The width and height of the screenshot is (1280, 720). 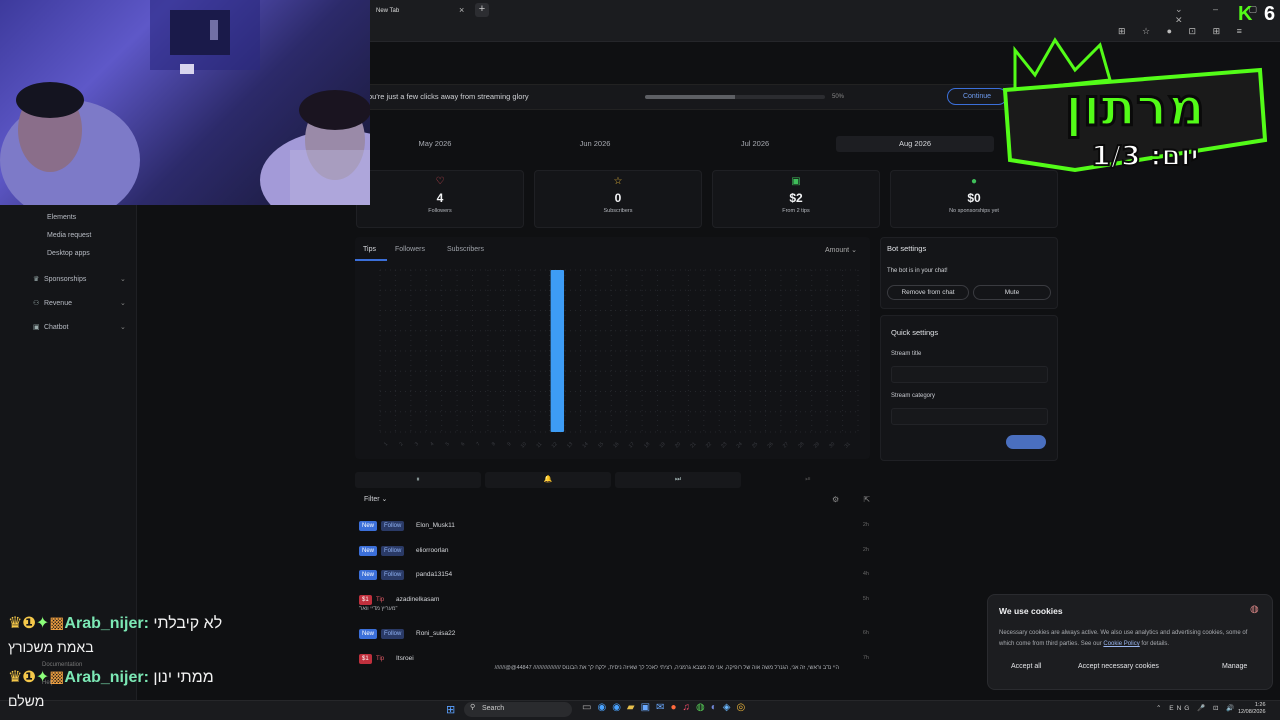 What do you see at coordinates (69, 235) in the screenshot?
I see `sidebar-item-media-request: Media request` at bounding box center [69, 235].